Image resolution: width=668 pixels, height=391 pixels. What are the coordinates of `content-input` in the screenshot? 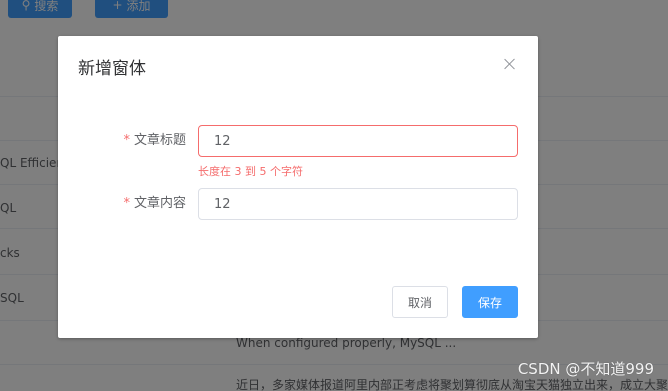 It's located at (358, 204).